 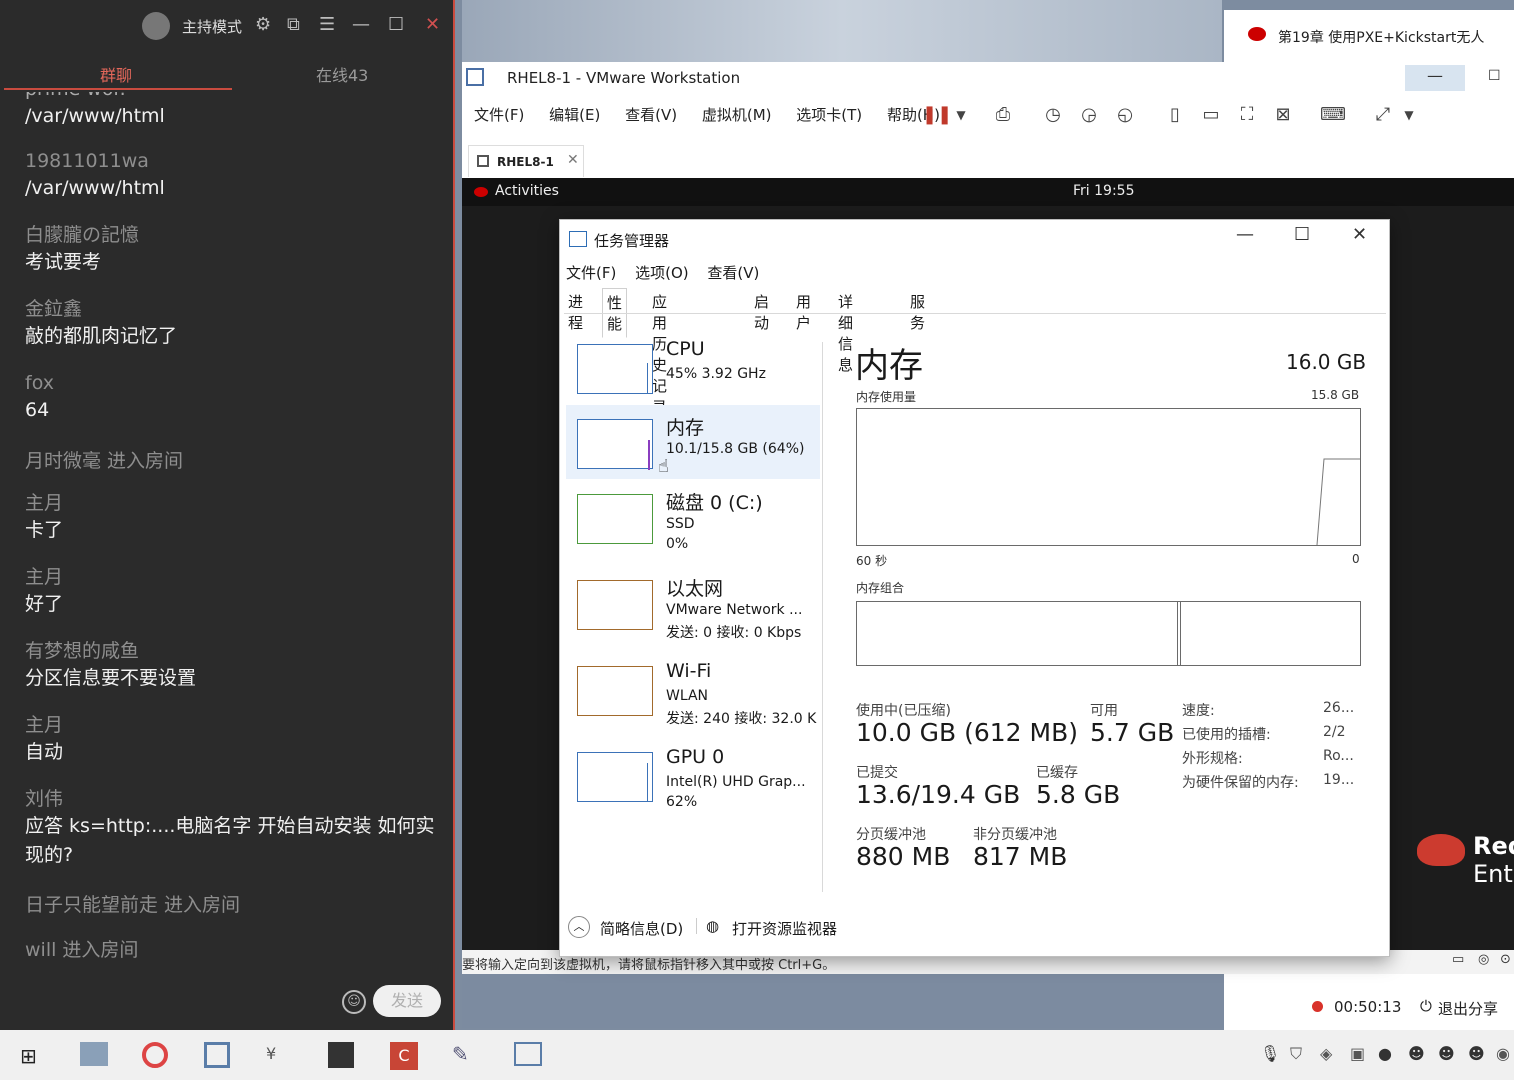 I want to click on chat-toolbar: 主持模式 ⚙ ⧉ ☰ — ☐ ✕, so click(x=227, y=25).